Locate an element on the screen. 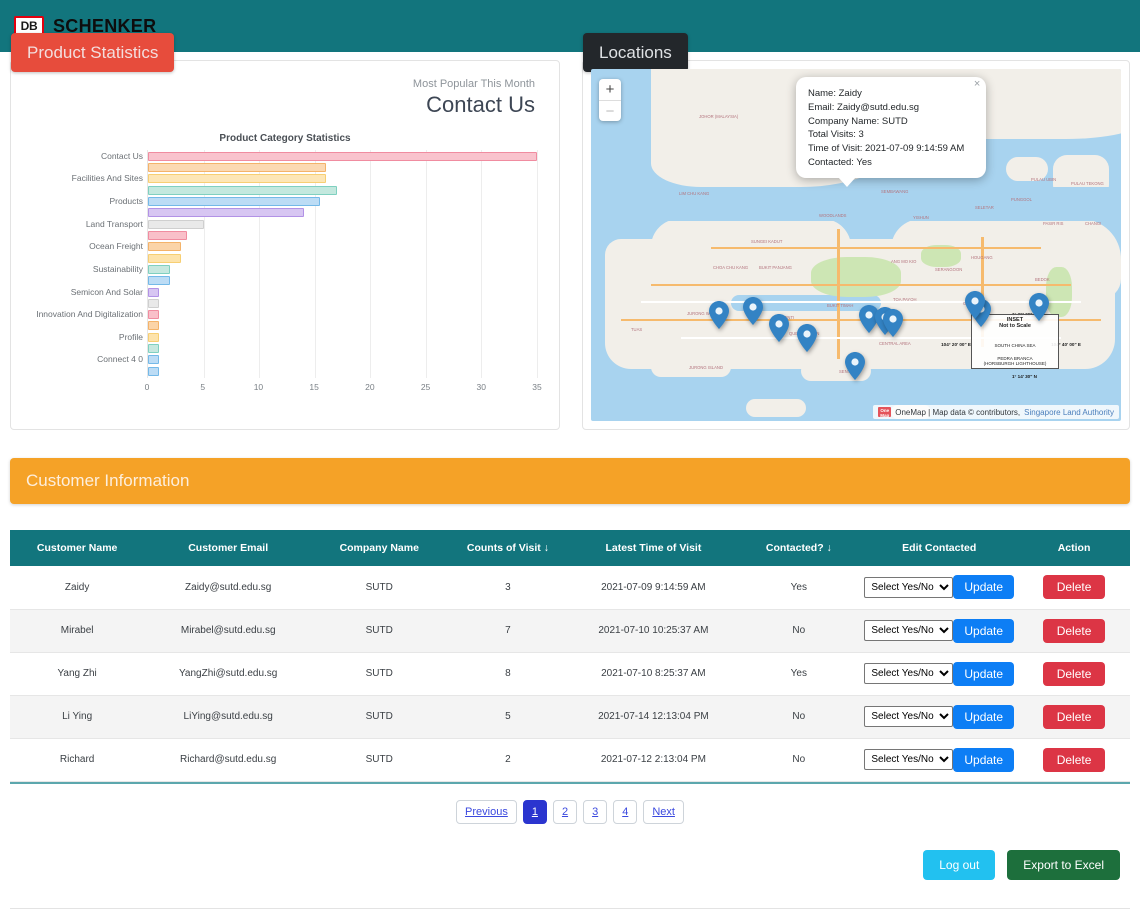 The height and width of the screenshot is (909, 1140). pagination-previous: Previous is located at coordinates (486, 811).